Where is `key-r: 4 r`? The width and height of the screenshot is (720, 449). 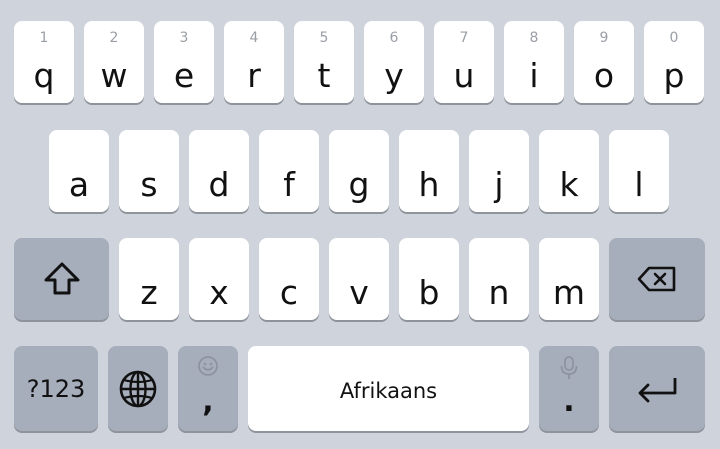
key-r: 4 r is located at coordinates (254, 62).